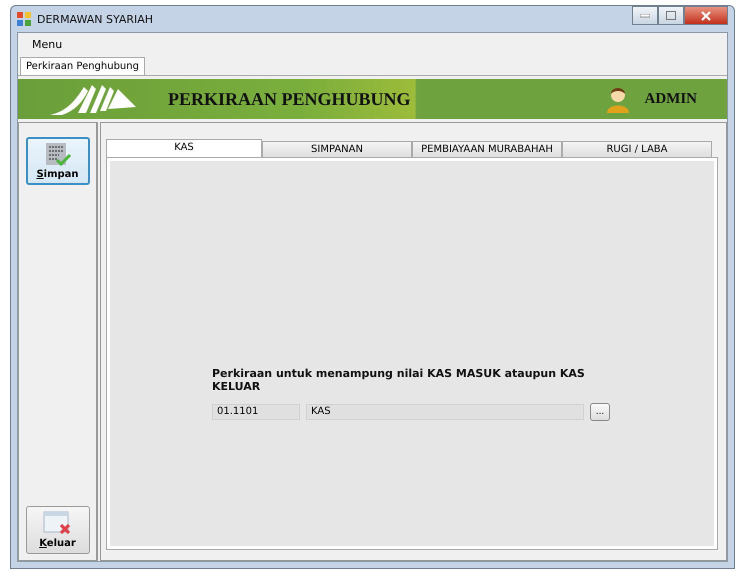  I want to click on document-check-icon, so click(58, 155).